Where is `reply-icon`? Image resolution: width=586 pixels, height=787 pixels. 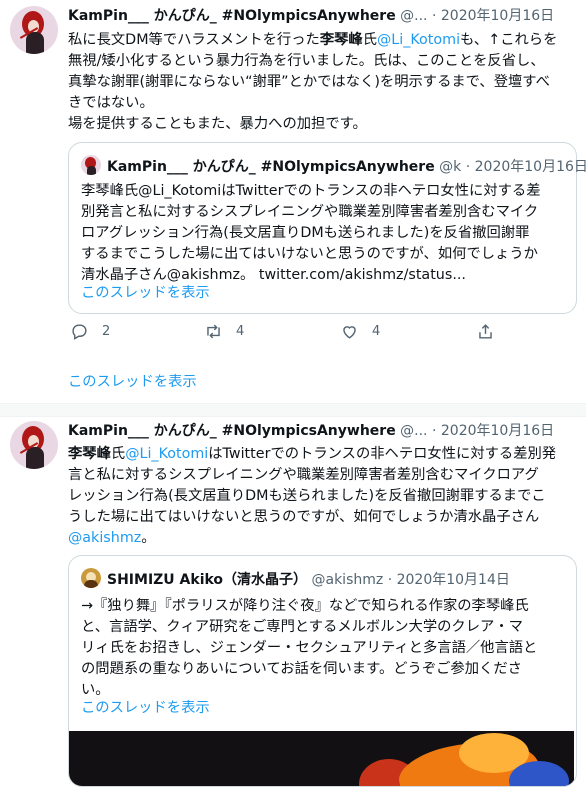 reply-icon is located at coordinates (79, 332).